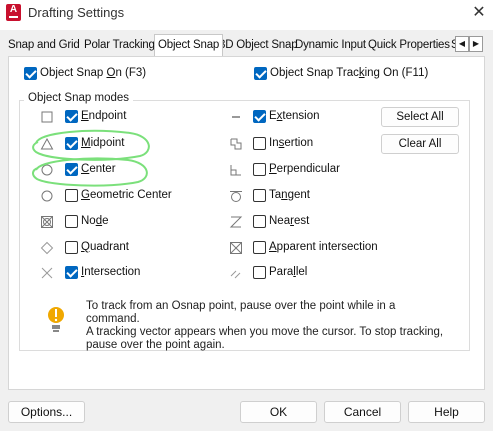 The height and width of the screenshot is (431, 493). Describe the element at coordinates (76, 12) in the screenshot. I see `window-title: Drafting Settings` at that location.